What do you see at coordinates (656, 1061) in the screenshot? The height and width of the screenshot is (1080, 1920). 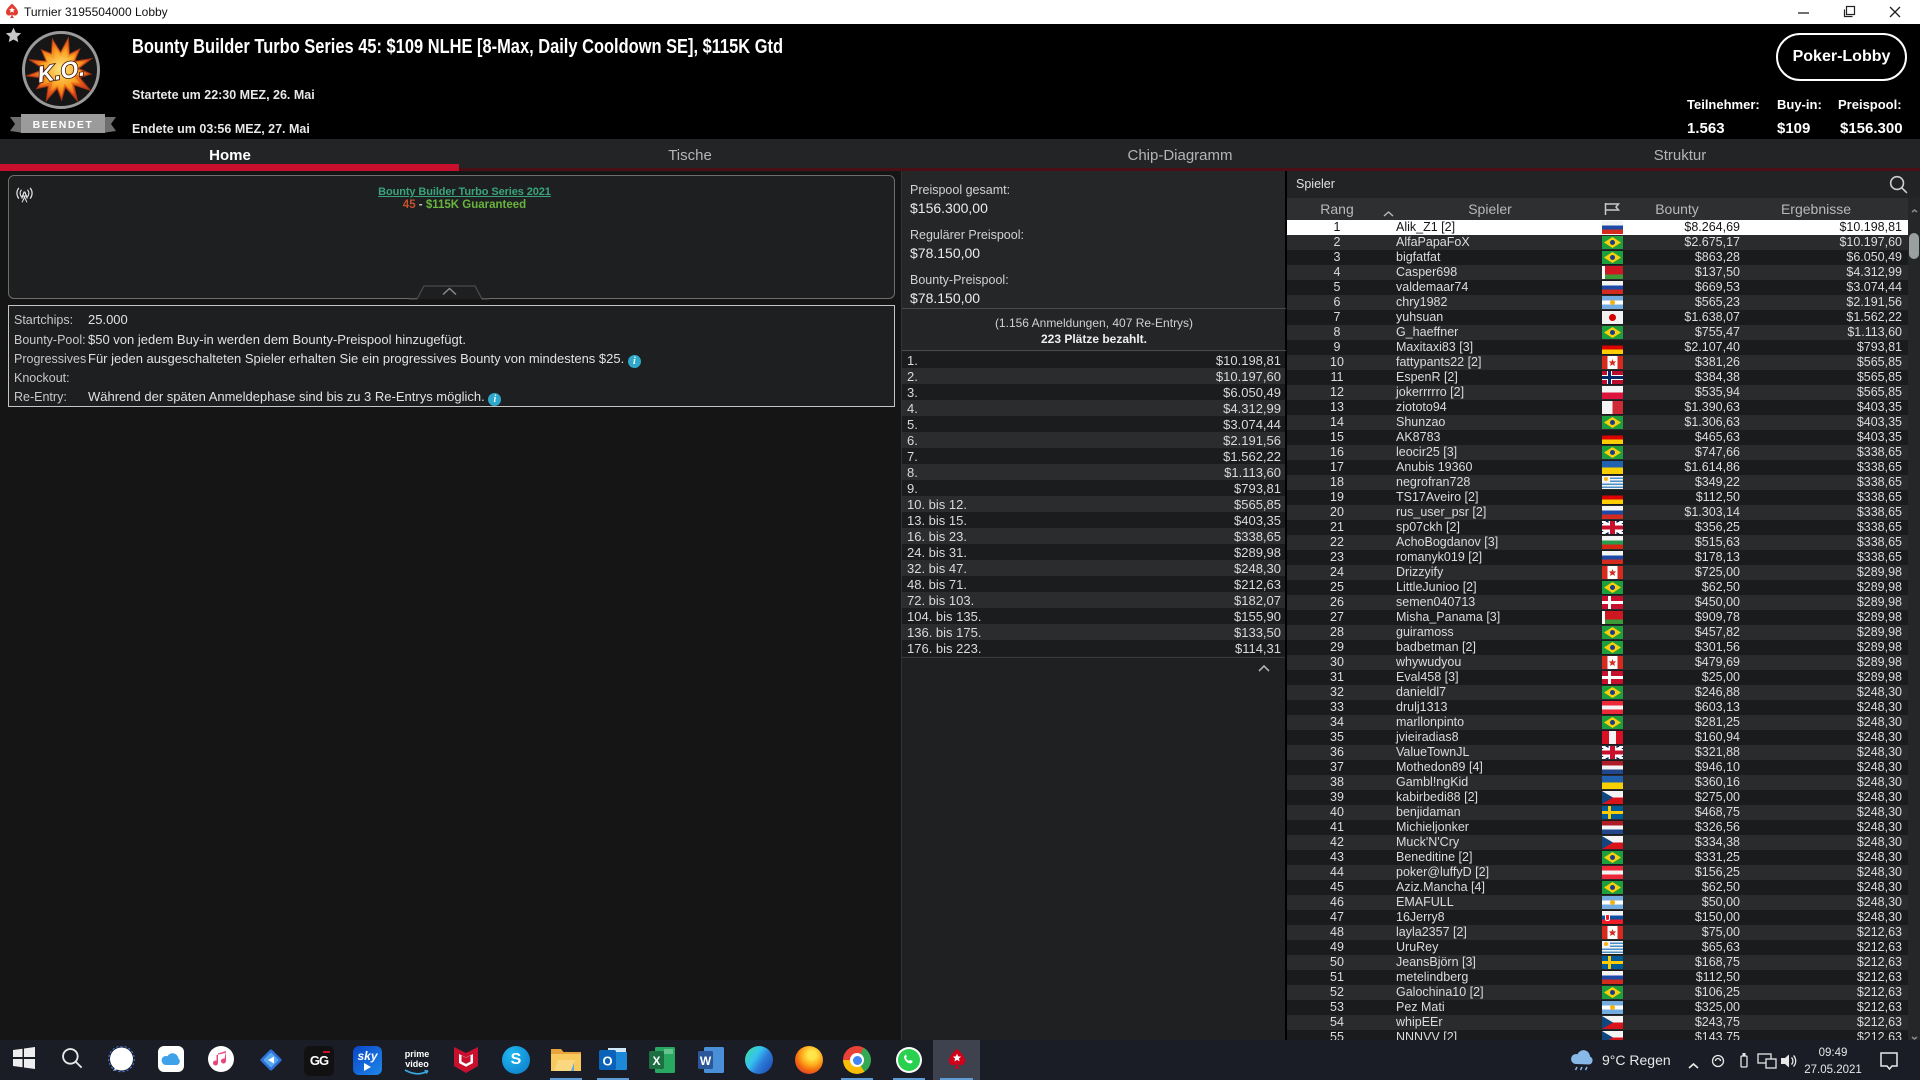 I see `svg-text: X` at bounding box center [656, 1061].